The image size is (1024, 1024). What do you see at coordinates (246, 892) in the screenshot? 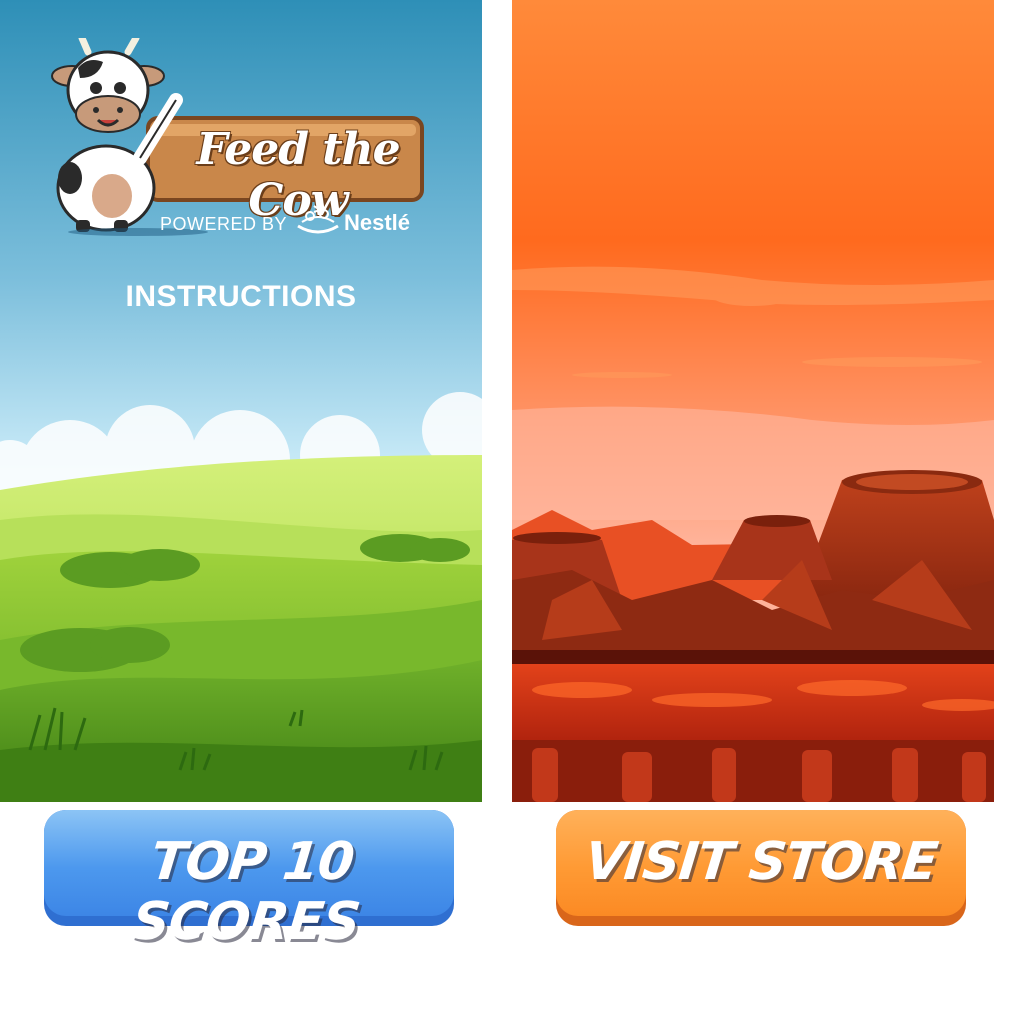
I see `top-scores-label: TOP 10 SCORES` at bounding box center [246, 892].